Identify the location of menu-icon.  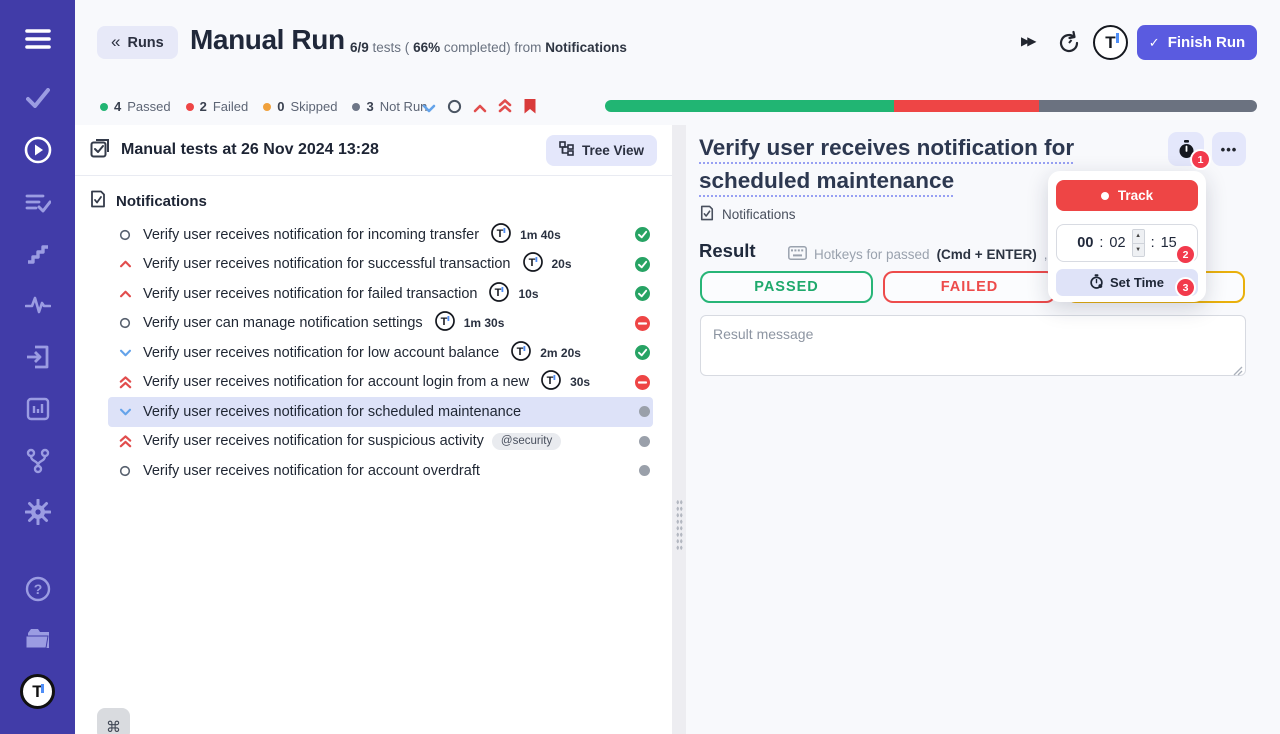
(37, 39).